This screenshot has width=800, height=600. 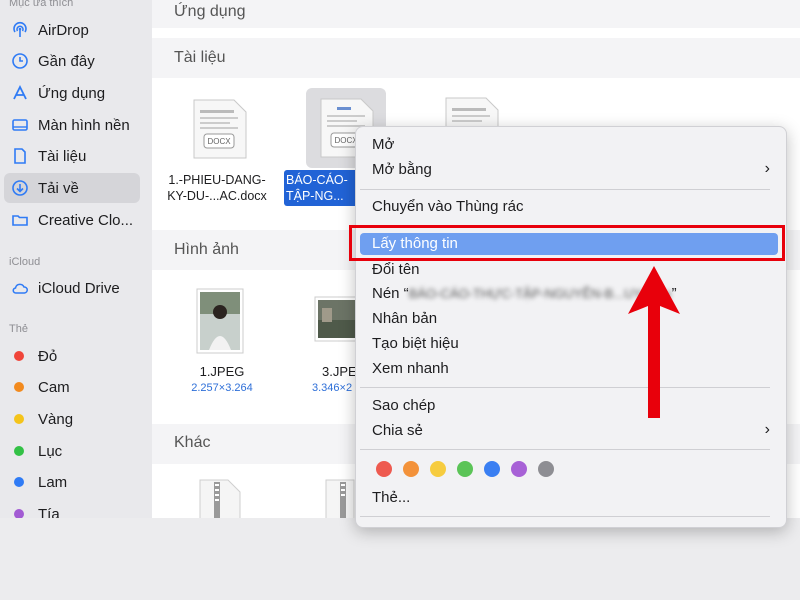 What do you see at coordinates (192, 442) in the screenshot?
I see `section-title-other: Khác` at bounding box center [192, 442].